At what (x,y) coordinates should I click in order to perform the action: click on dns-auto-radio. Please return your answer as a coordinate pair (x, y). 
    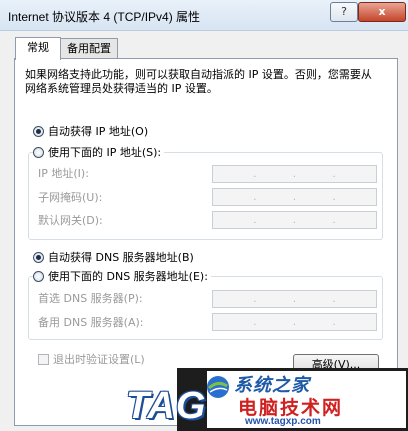
    Looking at the image, I should click on (38, 257).